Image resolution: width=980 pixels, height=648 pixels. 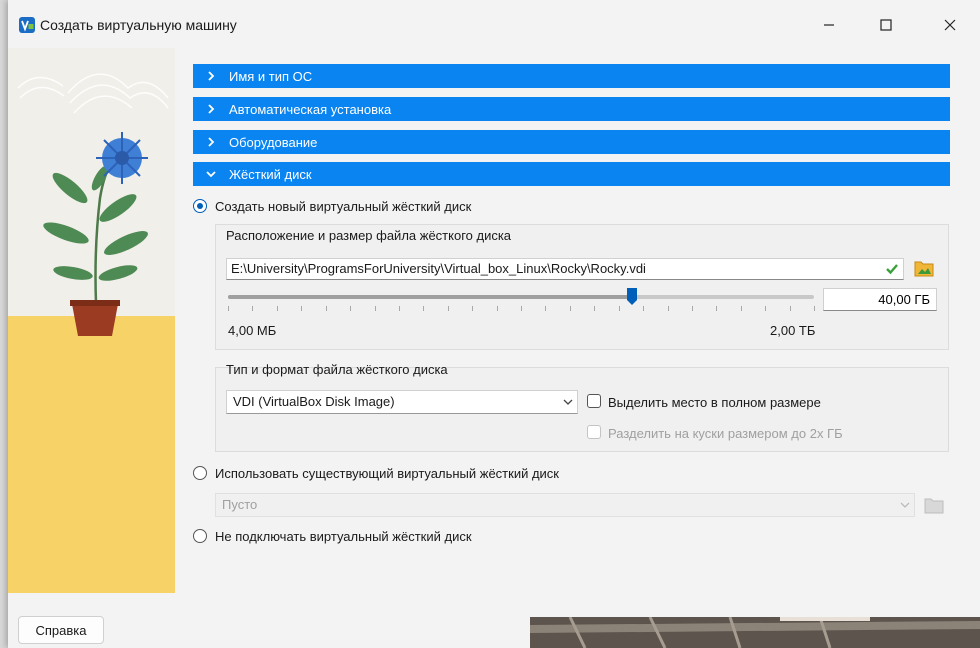 What do you see at coordinates (594, 401) in the screenshot?
I see `preallocate-checkbox` at bounding box center [594, 401].